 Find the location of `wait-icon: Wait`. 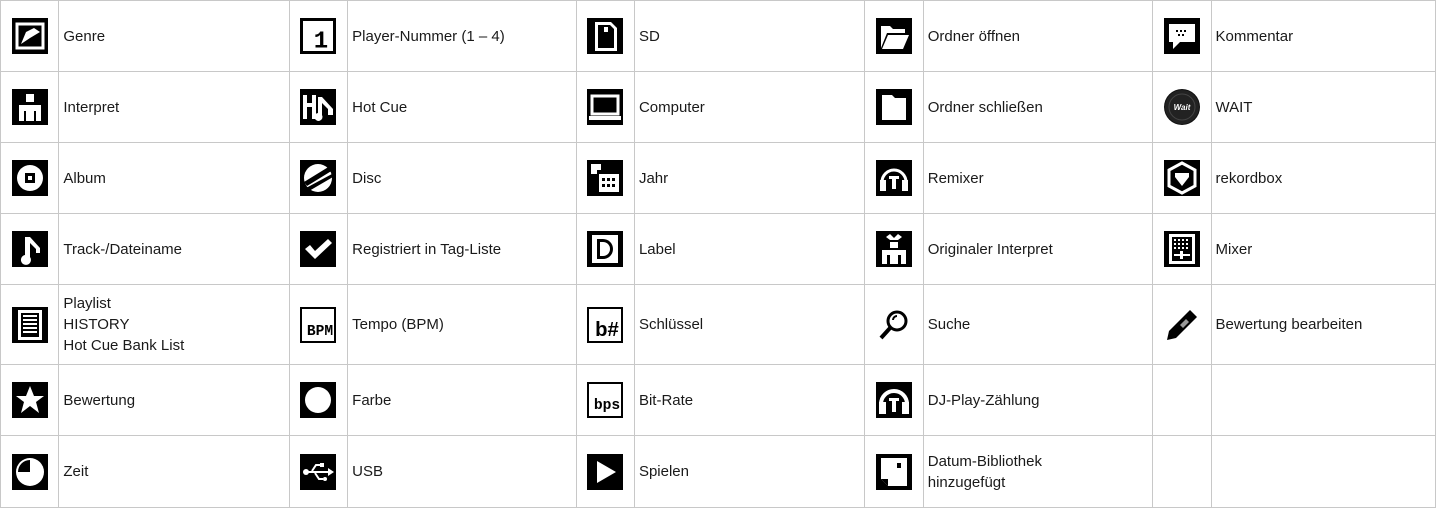

wait-icon: Wait is located at coordinates (1181, 107).